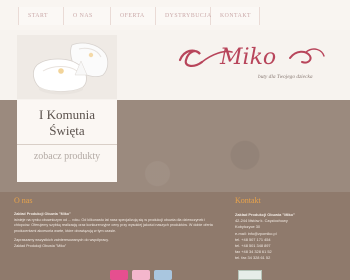 The height and width of the screenshot is (280, 350). I want to click on contact-tel-fax: tel. fax 34 328 61 52, so click(253, 258).